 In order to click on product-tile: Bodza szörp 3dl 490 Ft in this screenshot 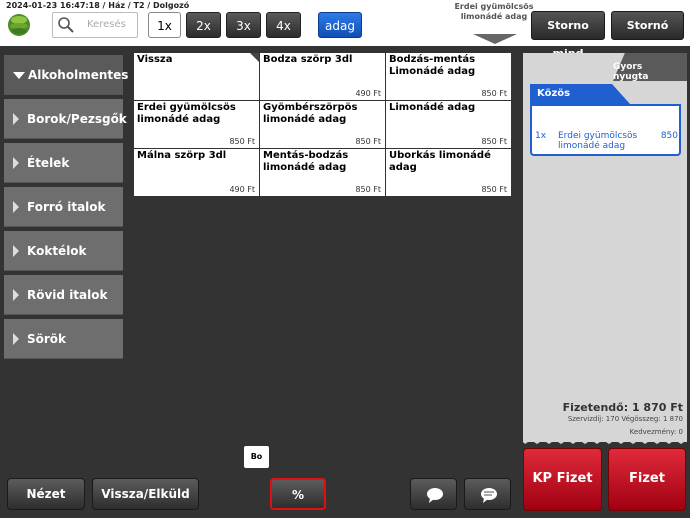, I will do `click(322, 76)`.